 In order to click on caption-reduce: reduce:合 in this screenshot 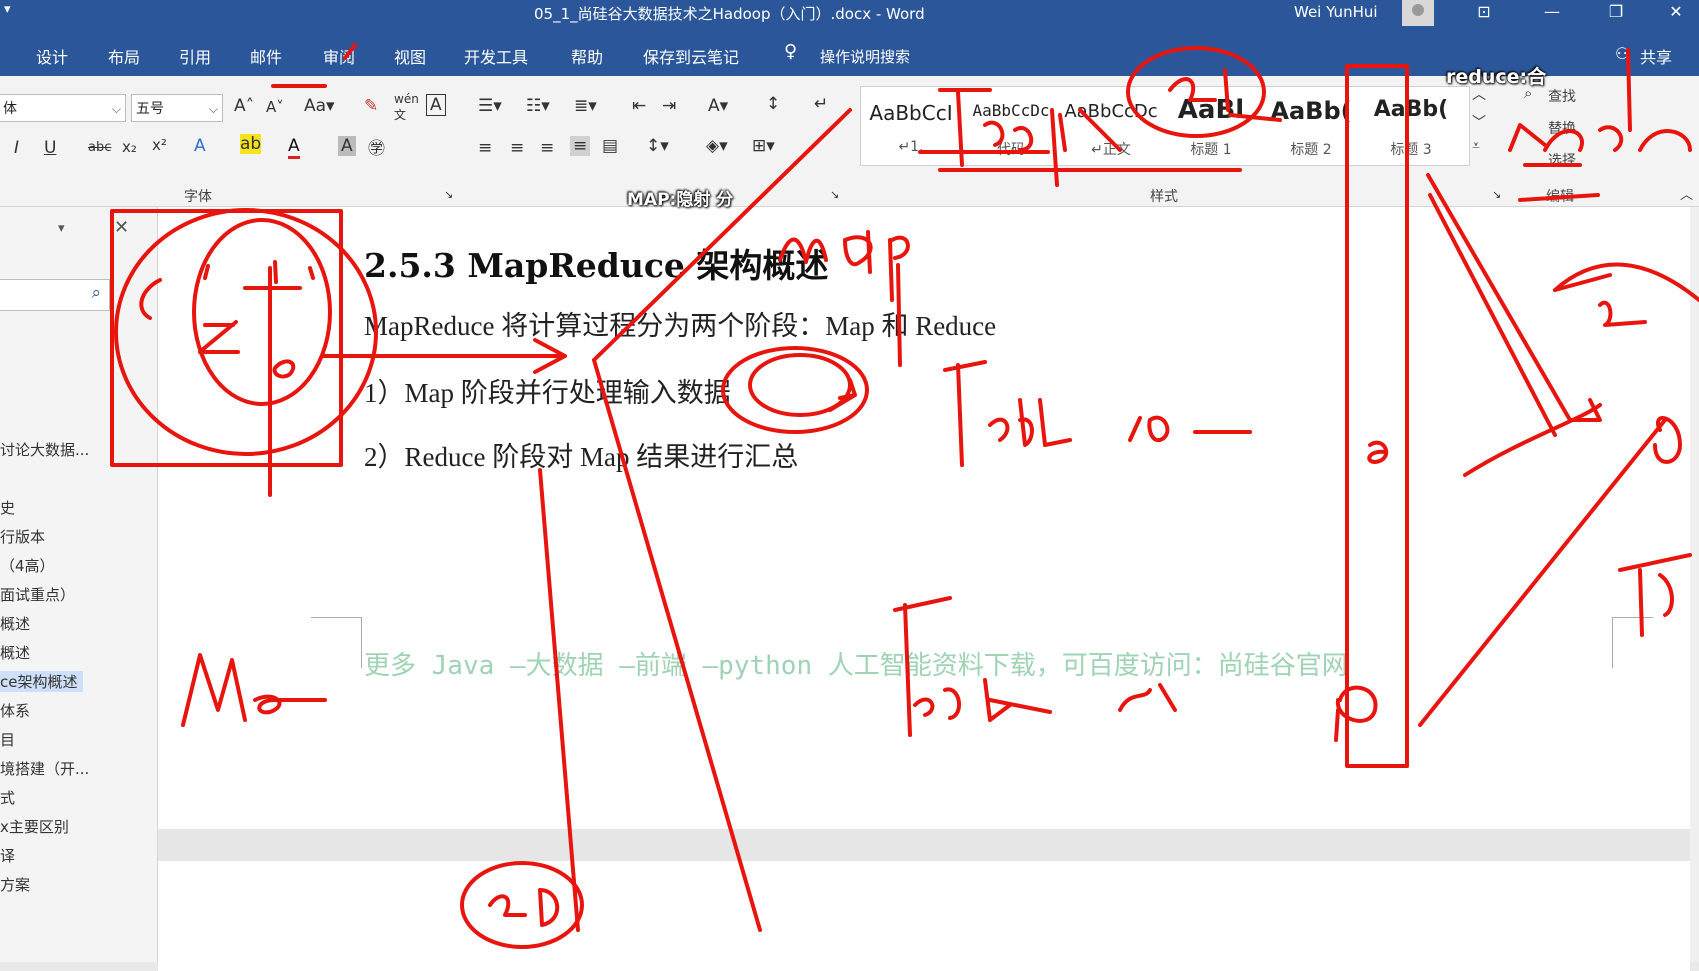, I will do `click(1496, 77)`.